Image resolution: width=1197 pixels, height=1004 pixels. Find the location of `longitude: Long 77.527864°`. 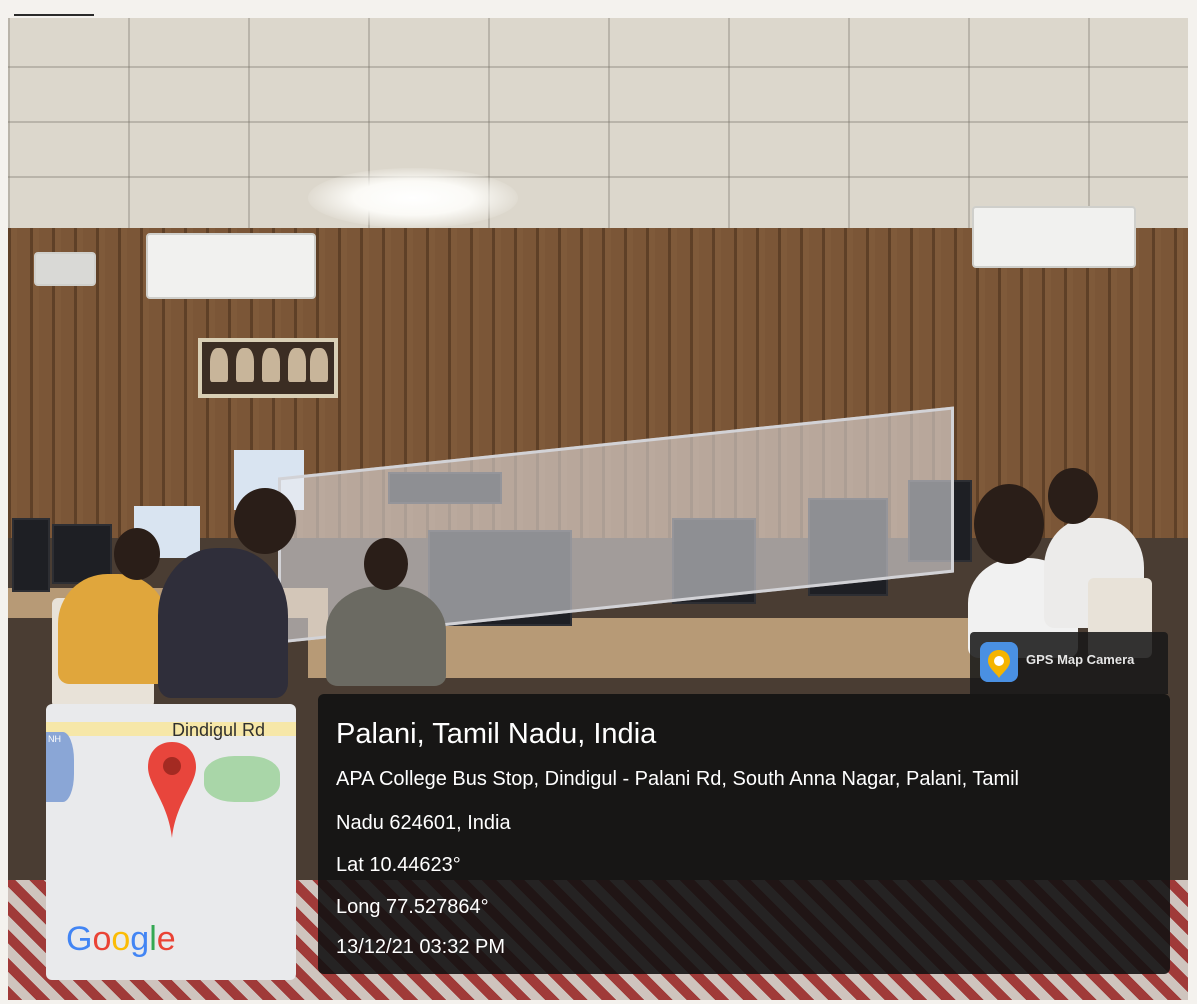

longitude: Long 77.527864° is located at coordinates (412, 907).